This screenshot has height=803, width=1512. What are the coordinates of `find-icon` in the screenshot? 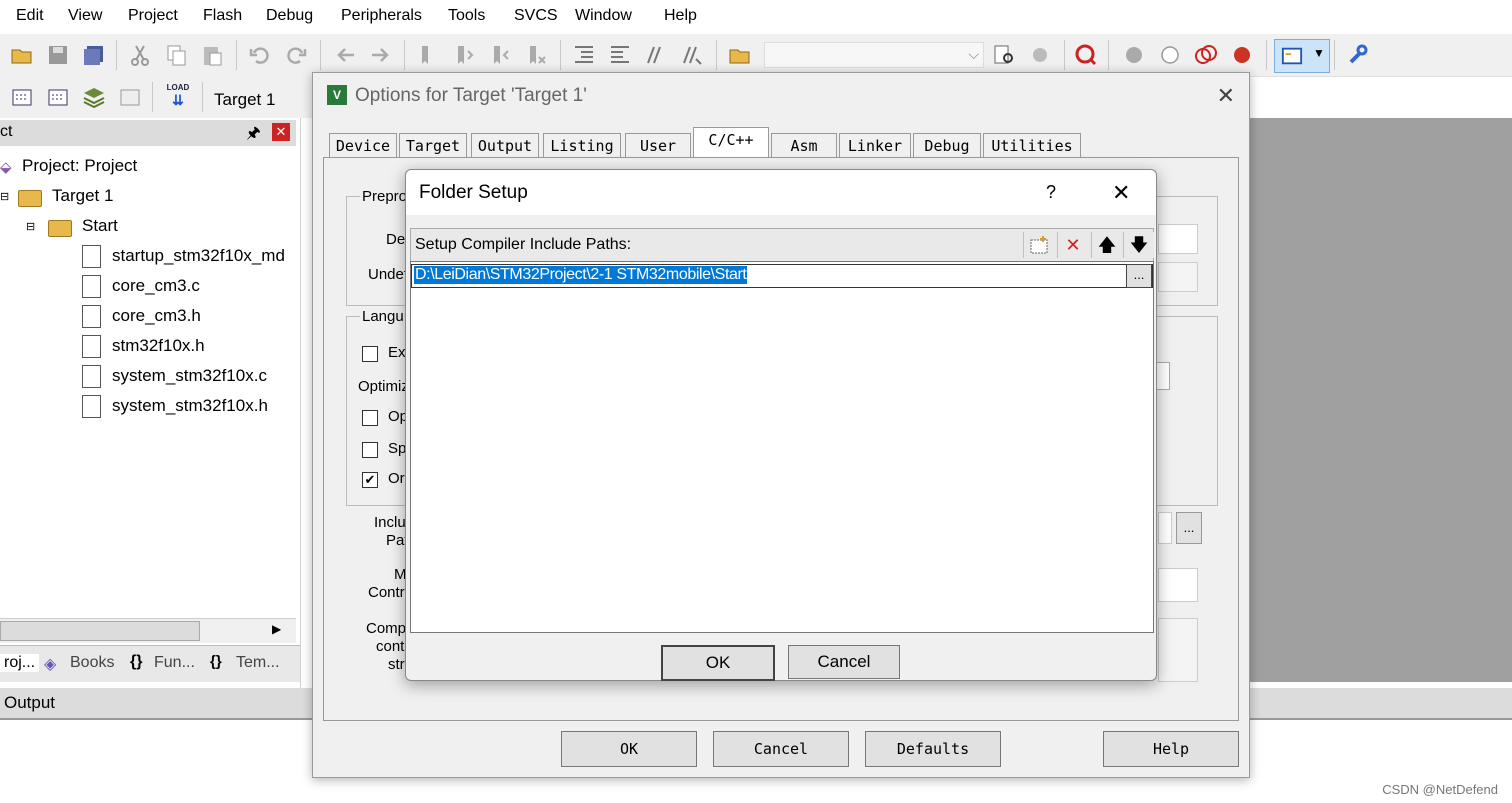 It's located at (1004, 55).